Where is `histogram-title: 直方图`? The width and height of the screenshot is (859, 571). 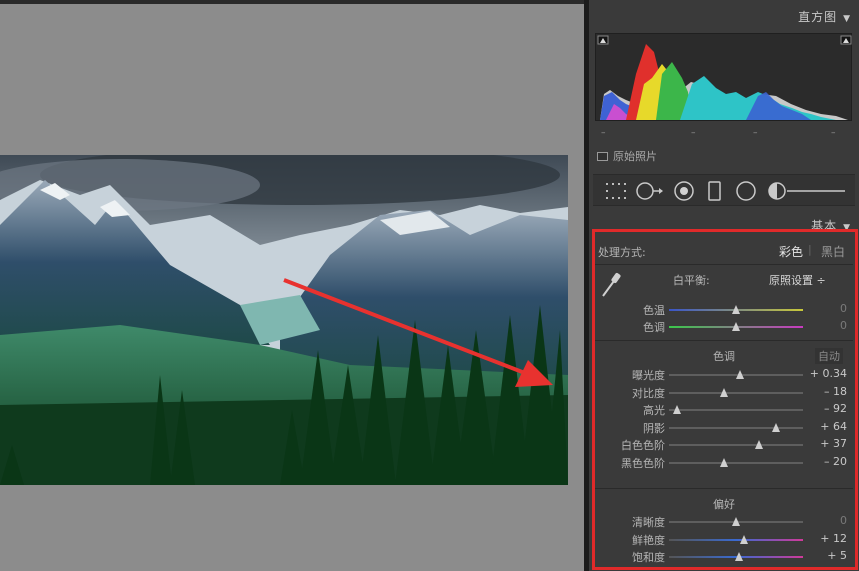 histogram-title: 直方图 is located at coordinates (818, 17).